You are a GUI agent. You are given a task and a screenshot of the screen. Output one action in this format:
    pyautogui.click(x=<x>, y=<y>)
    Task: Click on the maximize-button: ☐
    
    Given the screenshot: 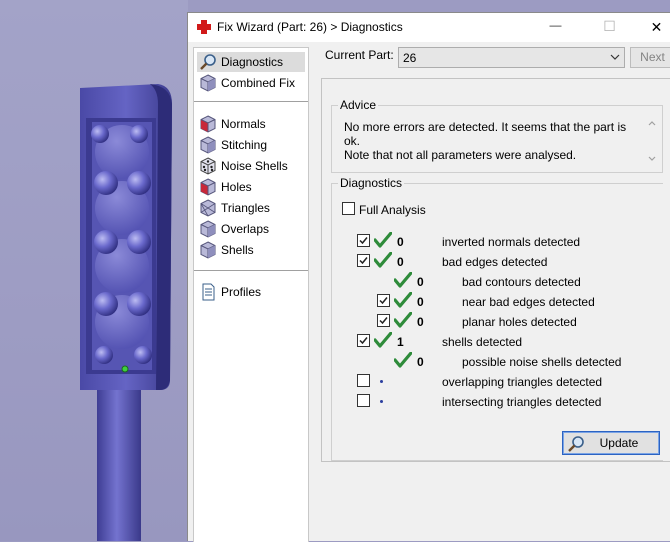 What is the action you would take?
    pyautogui.click(x=609, y=27)
    